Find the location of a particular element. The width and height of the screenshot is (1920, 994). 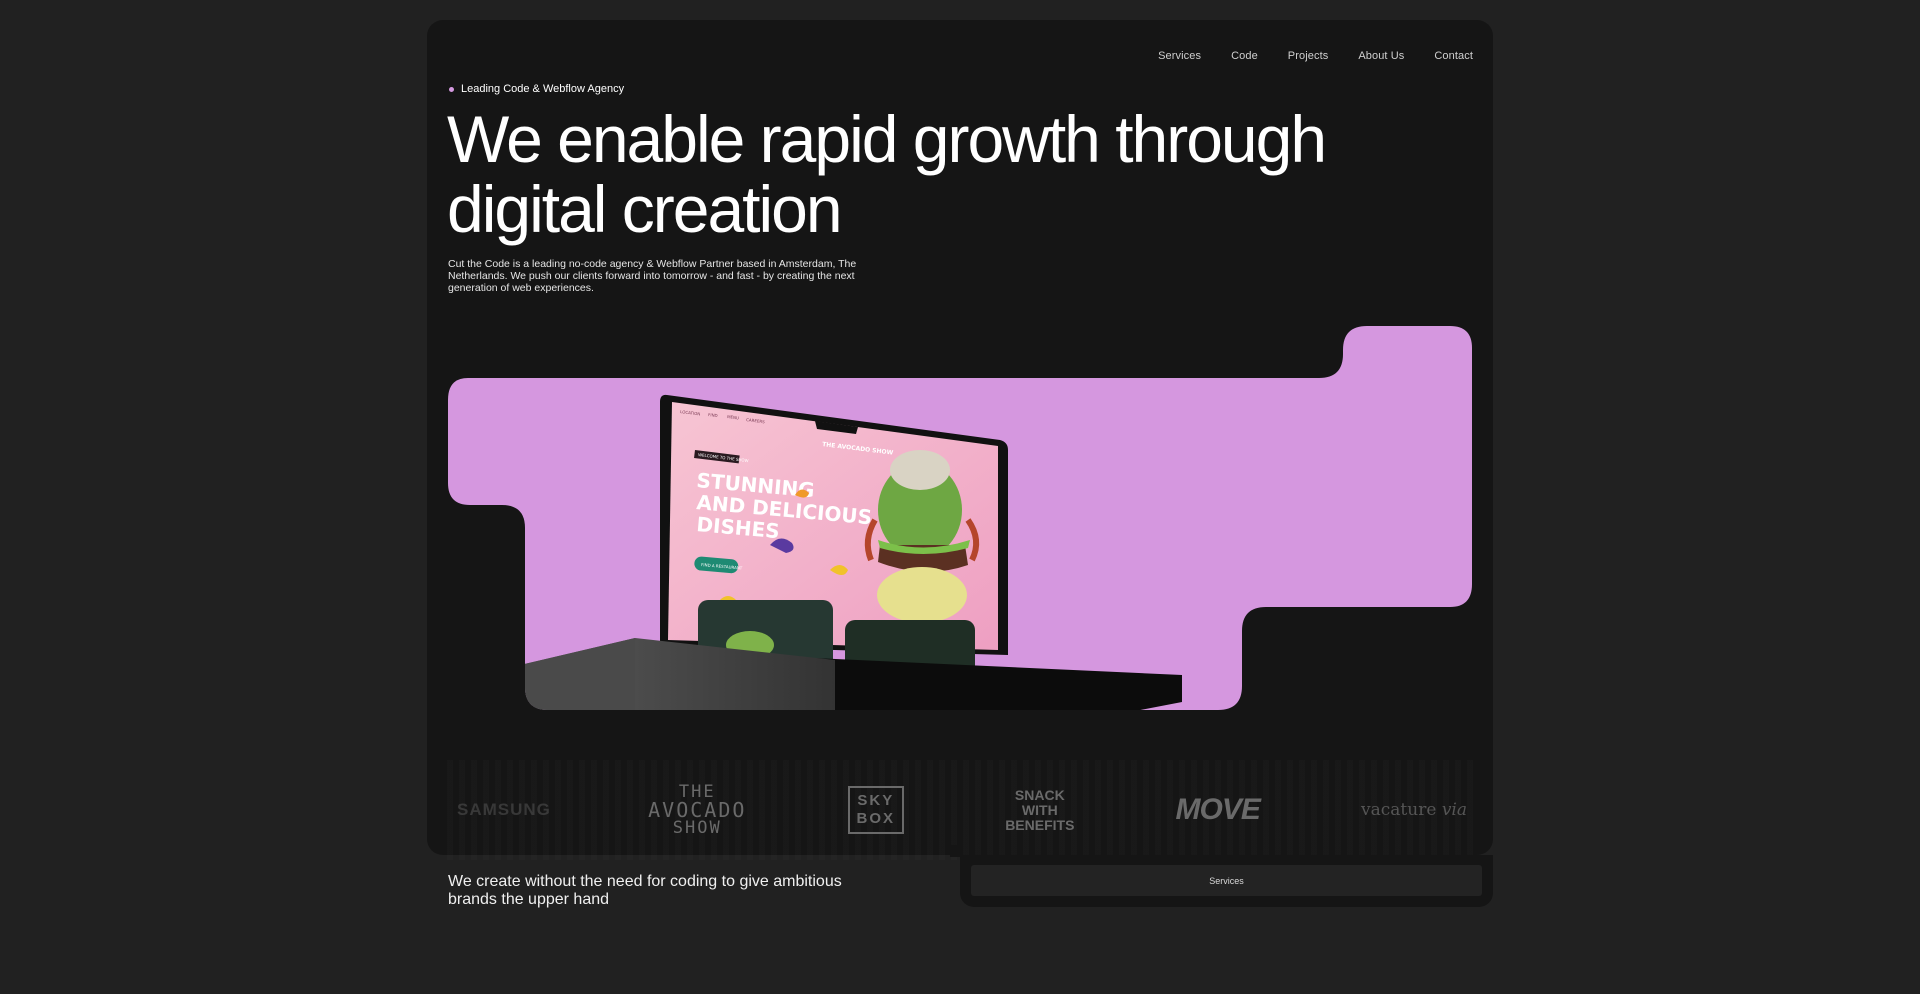

samsung-logo: SAMSUNG is located at coordinates (504, 809).